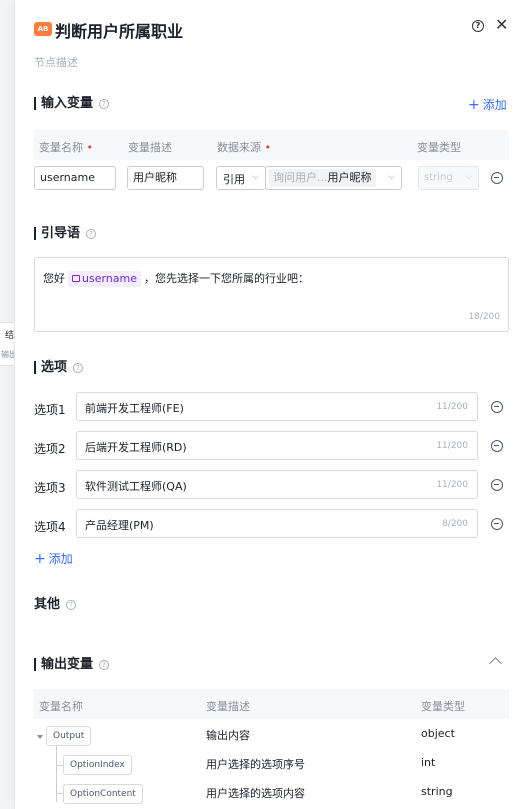 The image size is (520, 809). Describe the element at coordinates (234, 179) in the screenshot. I see `source-mode-value: 引用` at that location.